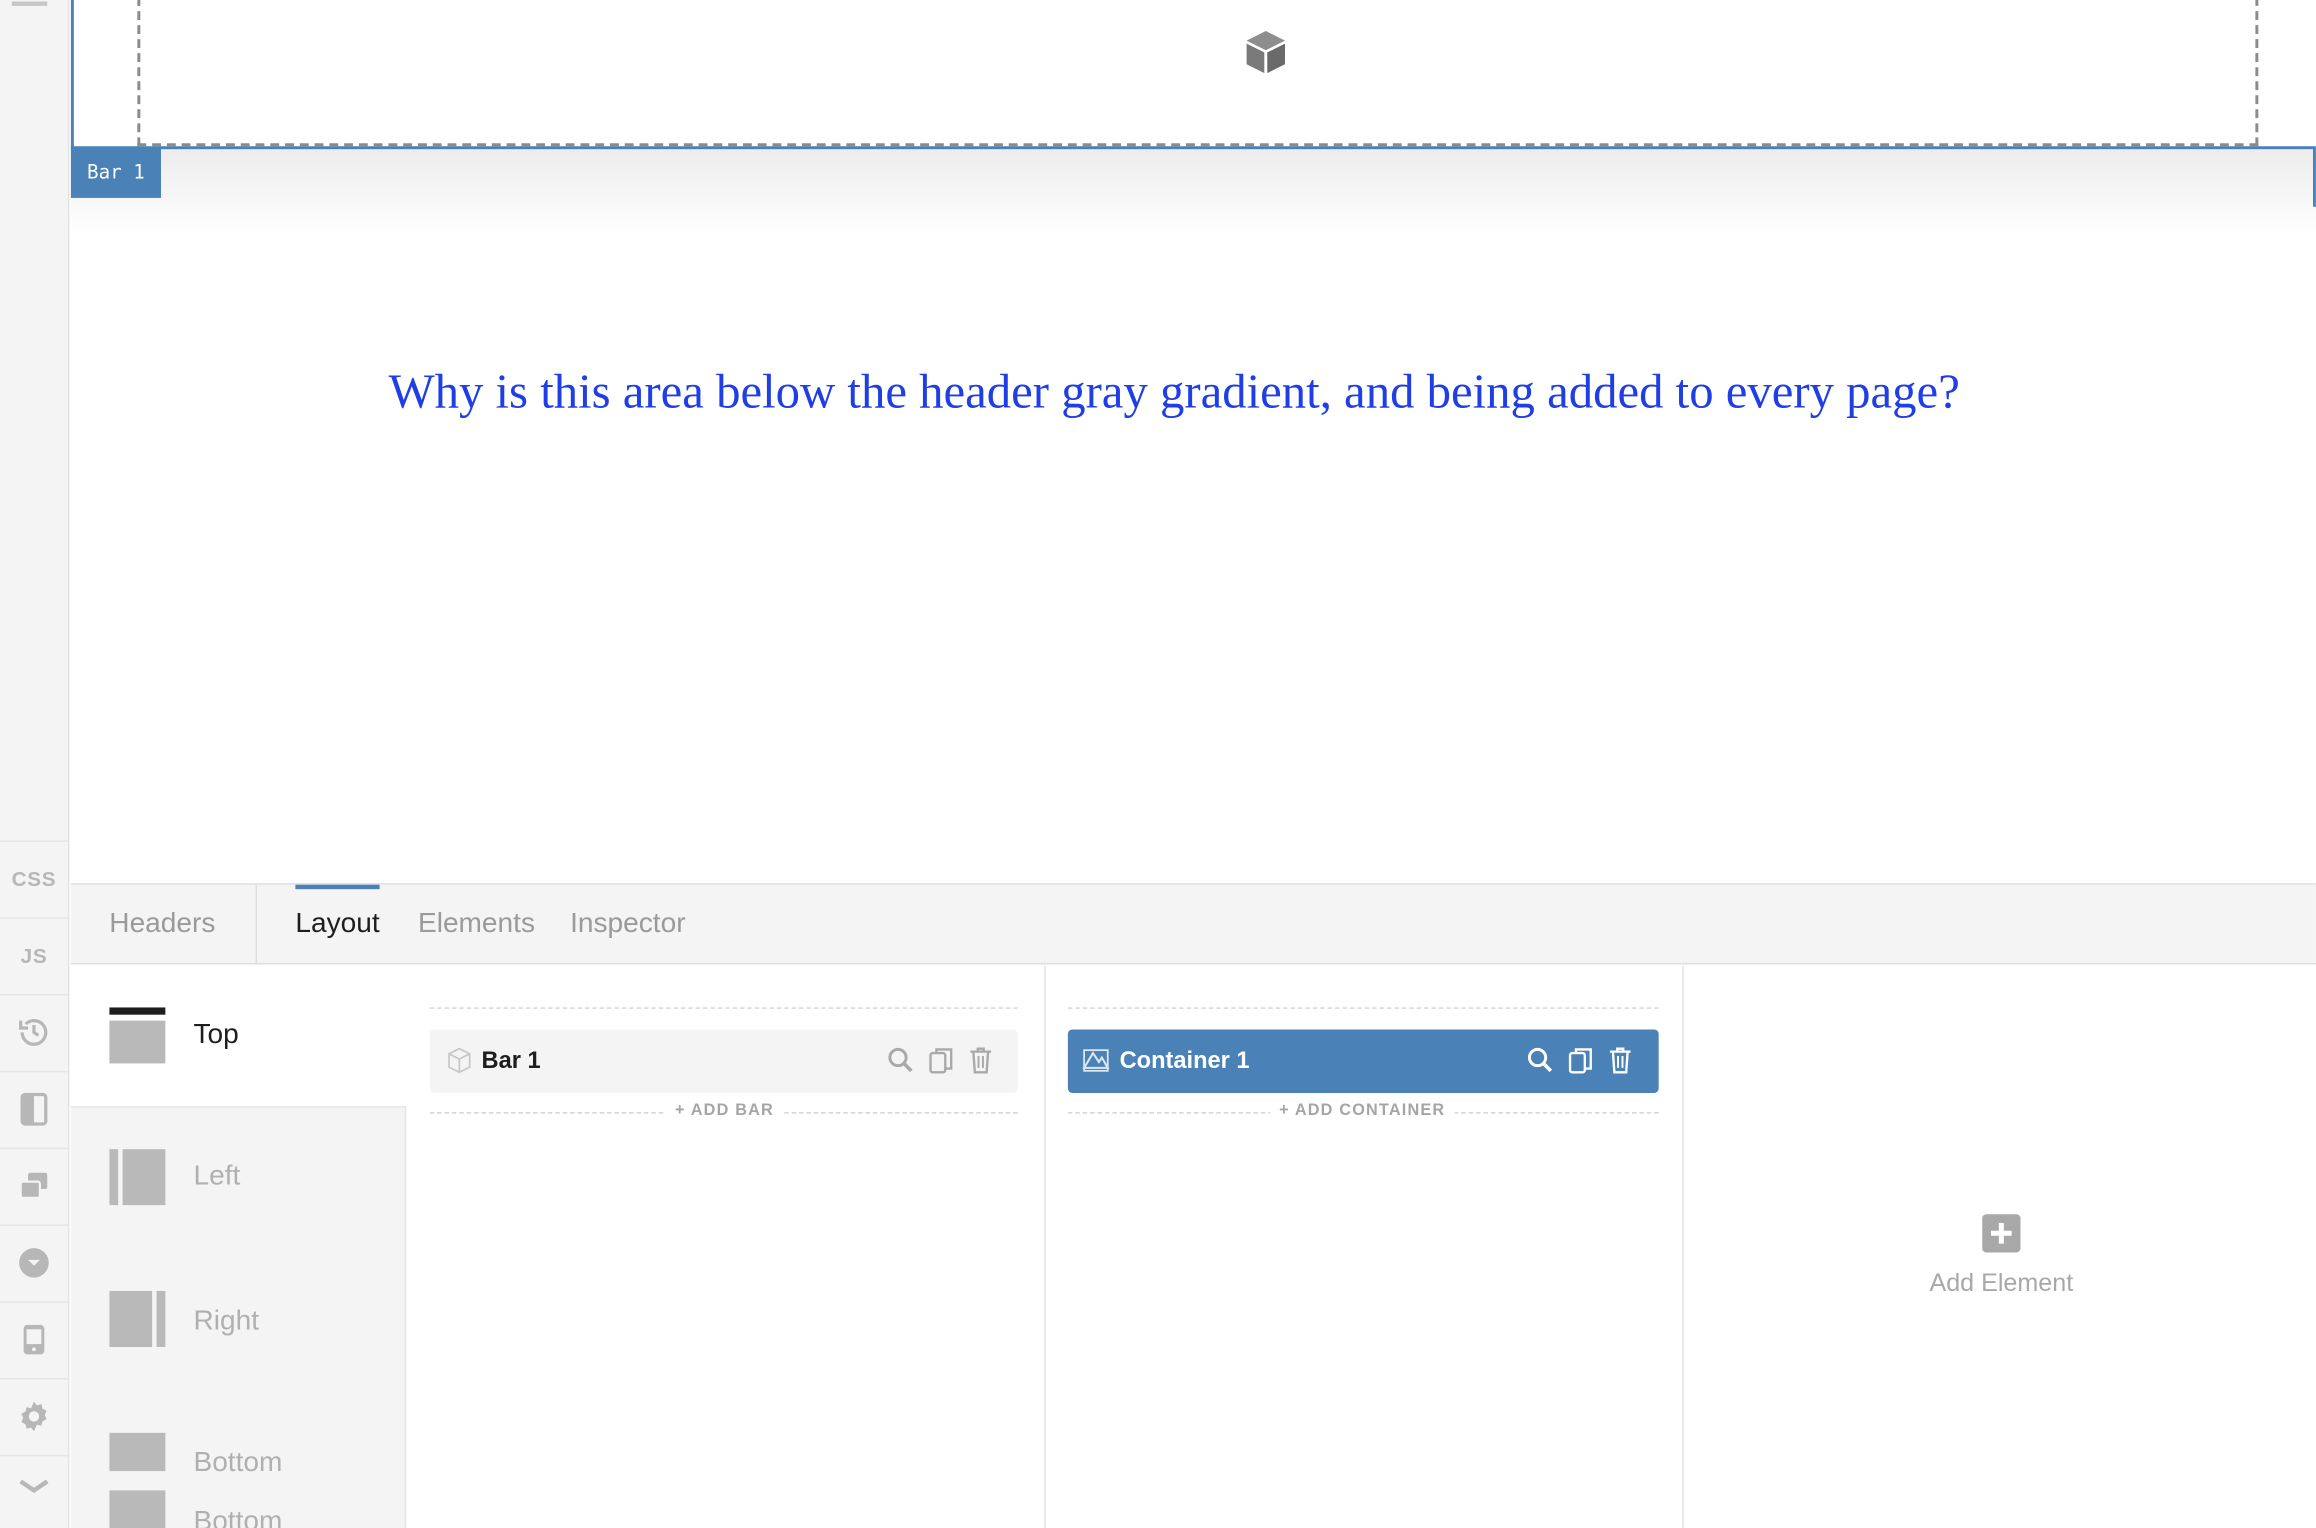 Image resolution: width=2316 pixels, height=1528 pixels. I want to click on position-left-label: Left, so click(217, 1176).